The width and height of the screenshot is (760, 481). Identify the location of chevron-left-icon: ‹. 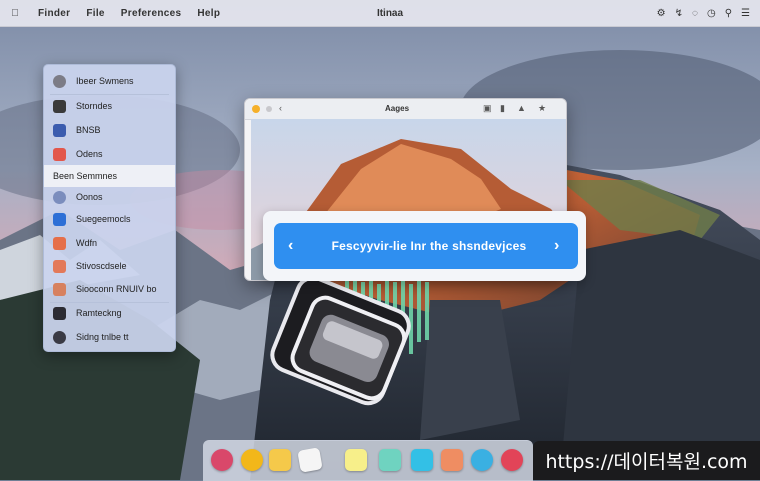
(296, 246).